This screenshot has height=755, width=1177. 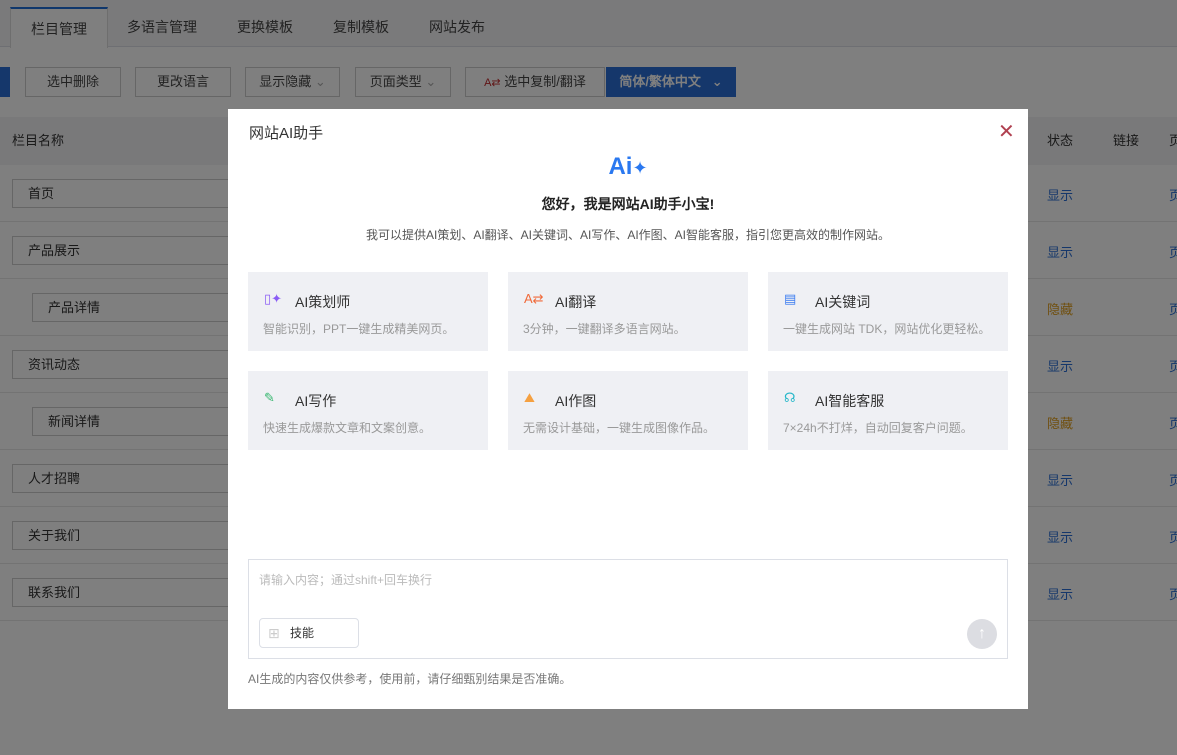 What do you see at coordinates (604, 329) in the screenshot?
I see `feature-card-desc: 3分钟，一键翻译多语言网站。` at bounding box center [604, 329].